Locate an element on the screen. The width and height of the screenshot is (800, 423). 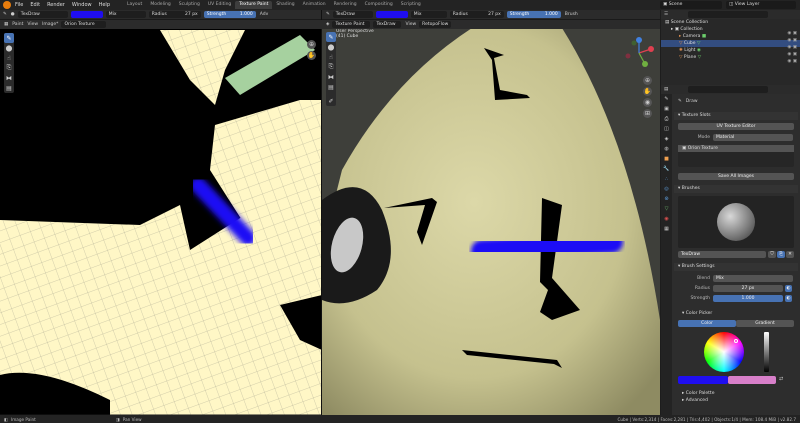
vp-smear-tool-icon: ☝ is located at coordinates (331, 57).